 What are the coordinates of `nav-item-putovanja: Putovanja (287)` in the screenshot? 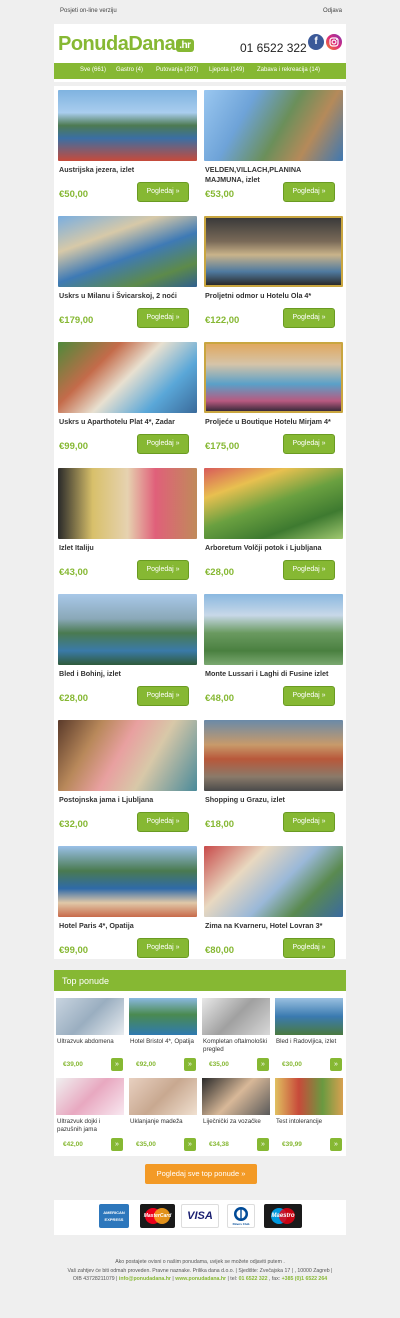 It's located at (177, 70).